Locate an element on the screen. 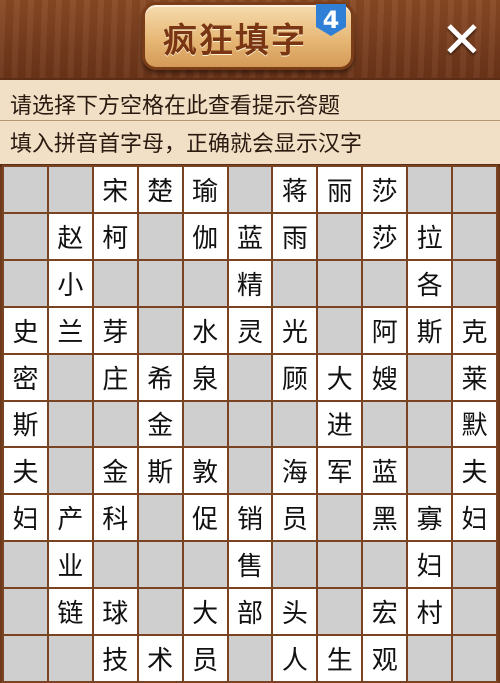 The height and width of the screenshot is (683, 500). crossword-letter-cell: 伽 is located at coordinates (205, 236).